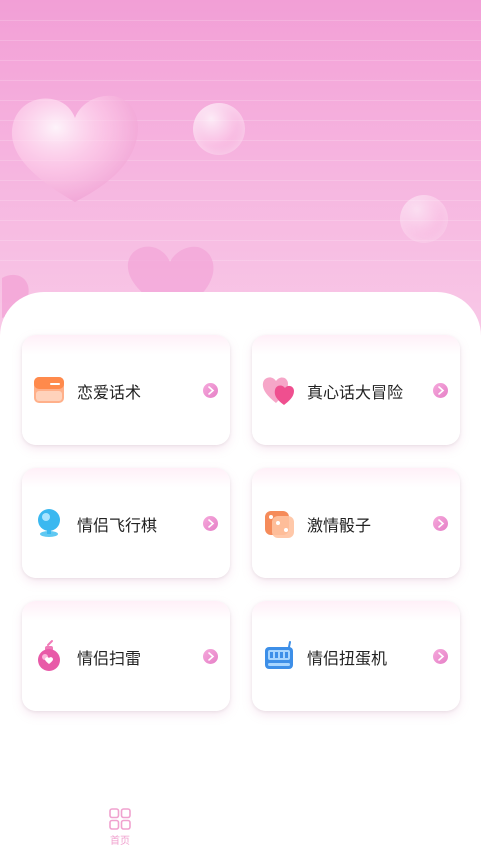  Describe the element at coordinates (109, 392) in the screenshot. I see `game-label: 恋爱话术` at that location.